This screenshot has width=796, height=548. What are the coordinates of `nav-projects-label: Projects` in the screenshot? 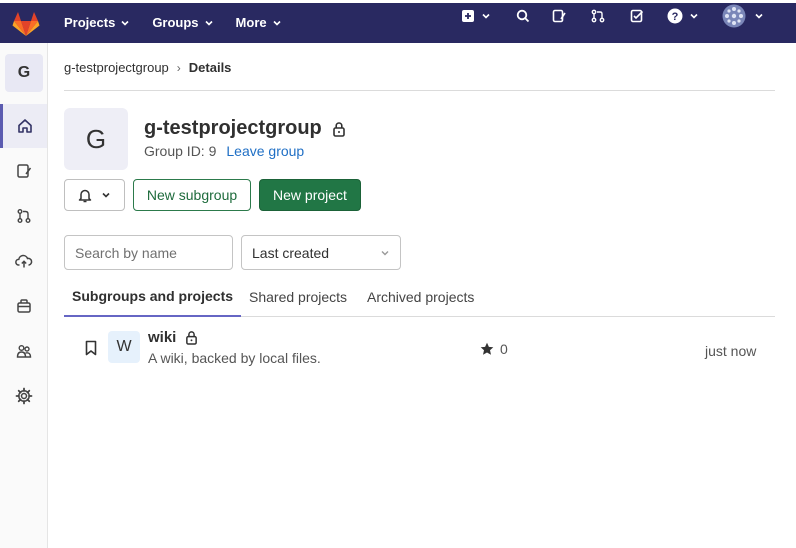 It's located at (90, 22).